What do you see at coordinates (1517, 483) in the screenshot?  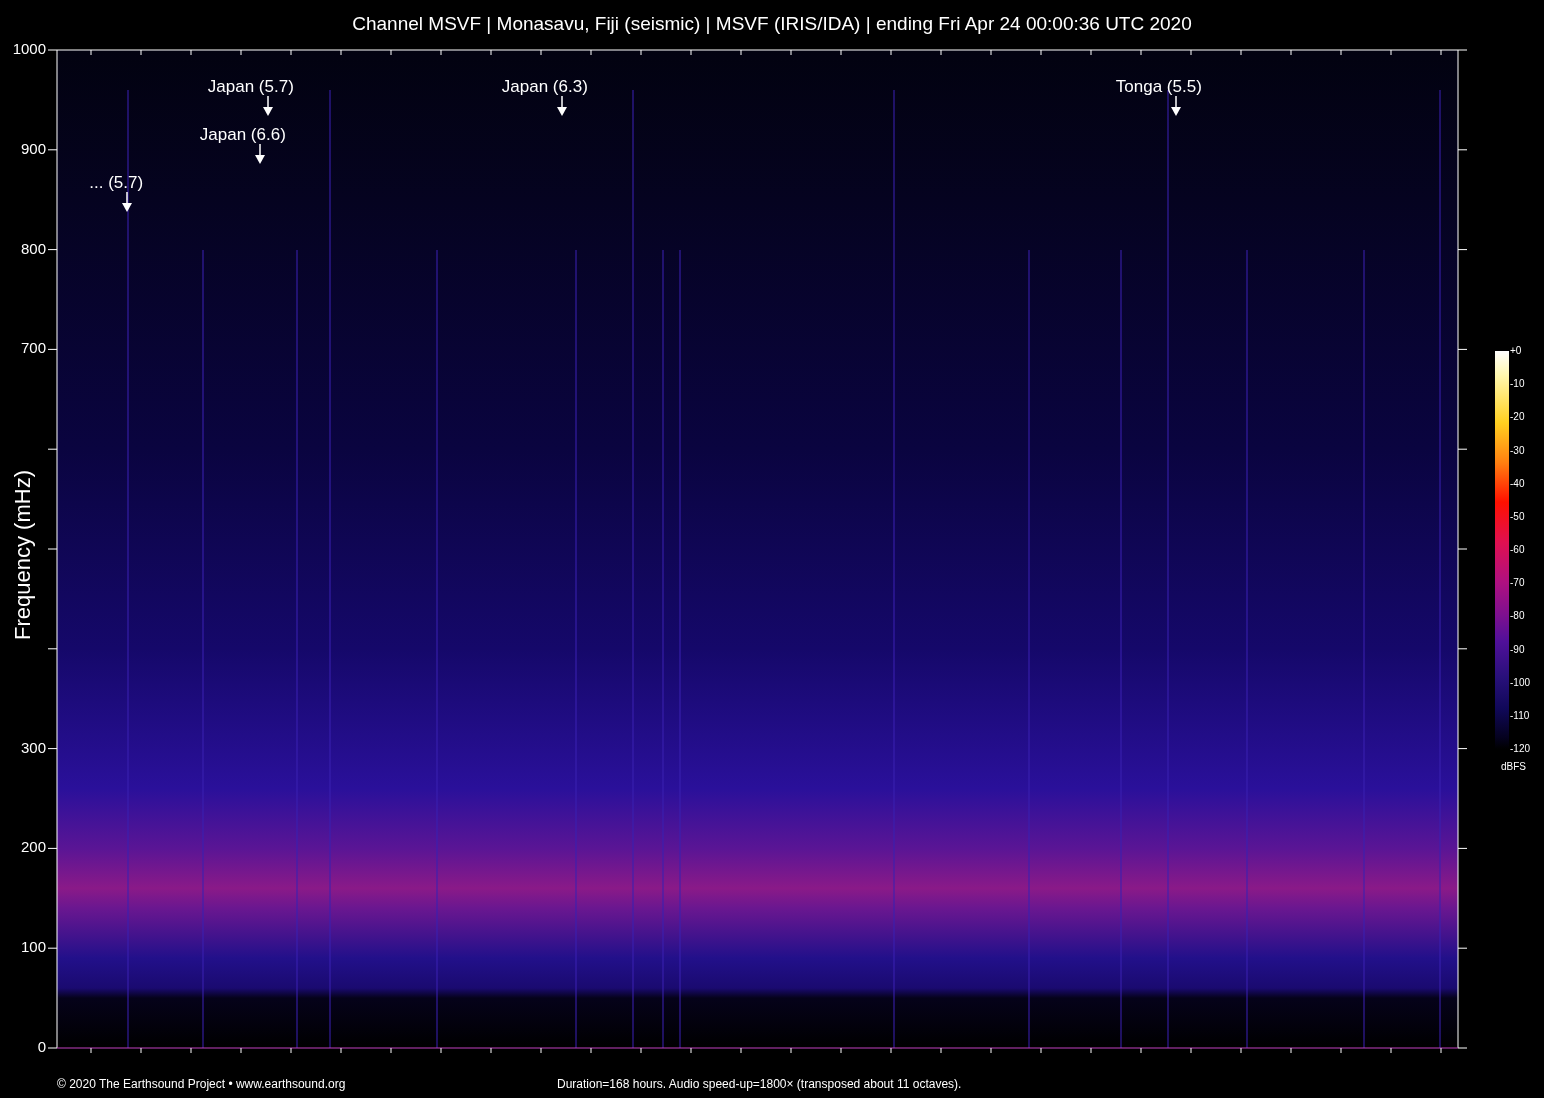 I see `colorbar-tick-label: -40` at bounding box center [1517, 483].